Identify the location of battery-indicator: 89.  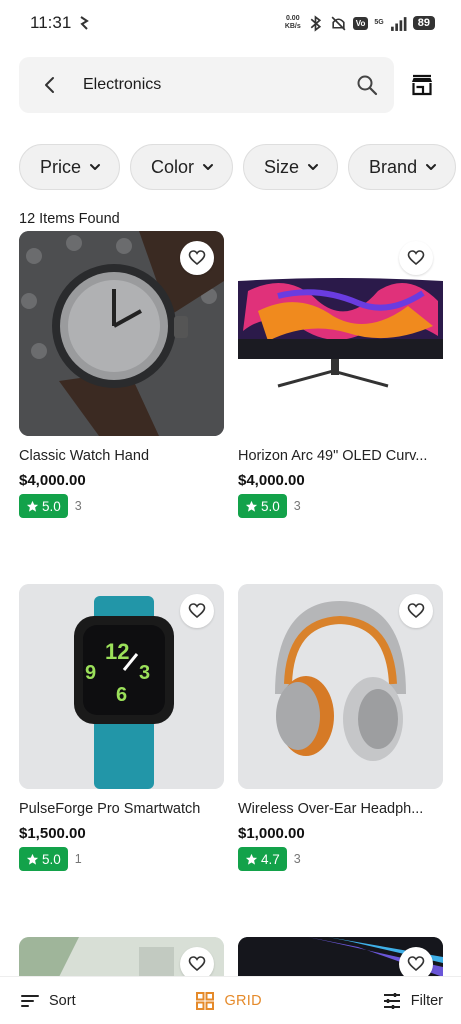
(423, 23).